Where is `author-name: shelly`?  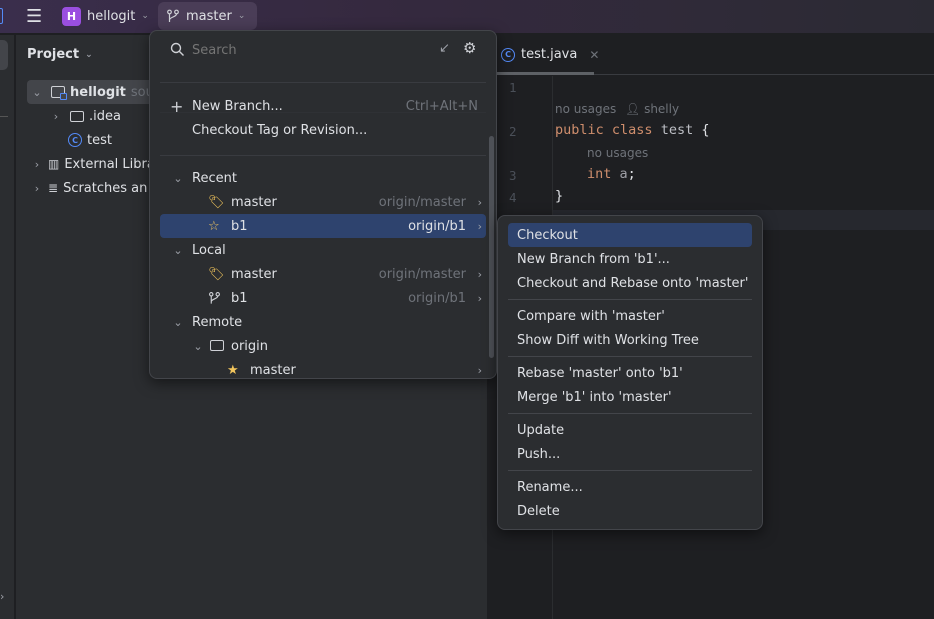 author-name: shelly is located at coordinates (662, 109).